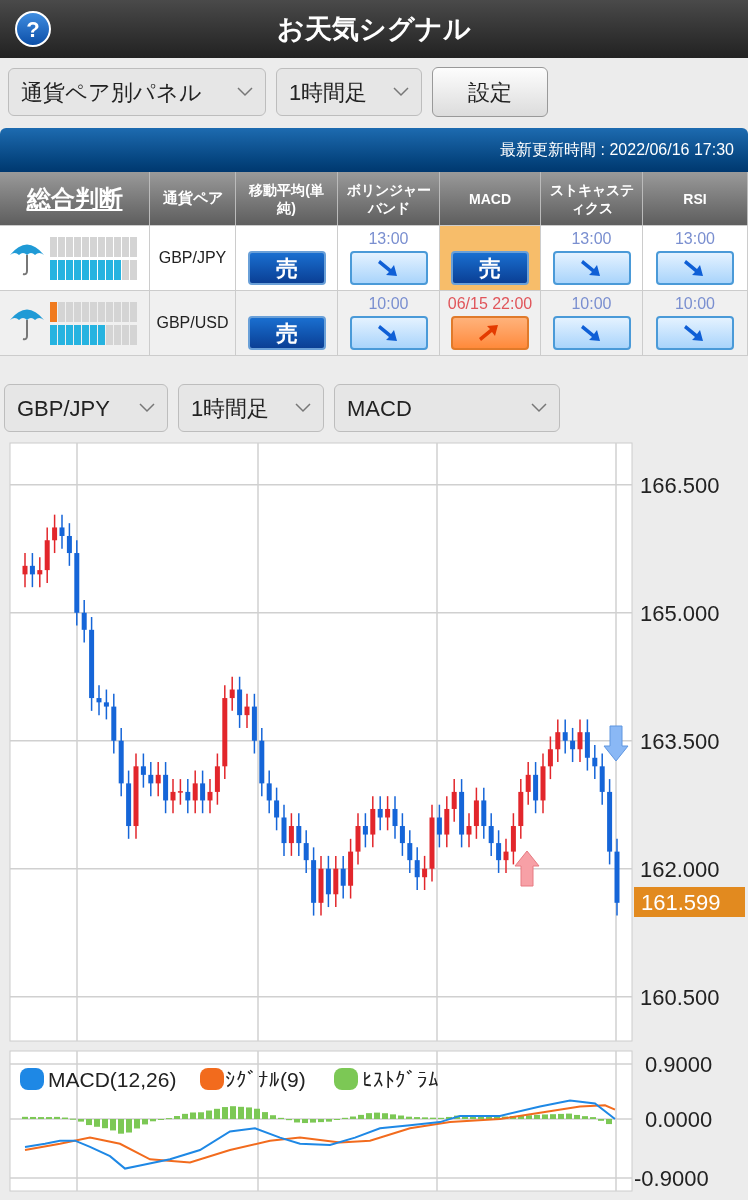 This screenshot has width=748, height=1200. I want to click on update-time: 最新更新時間 : 2022/06/16 17:30, so click(617, 150).